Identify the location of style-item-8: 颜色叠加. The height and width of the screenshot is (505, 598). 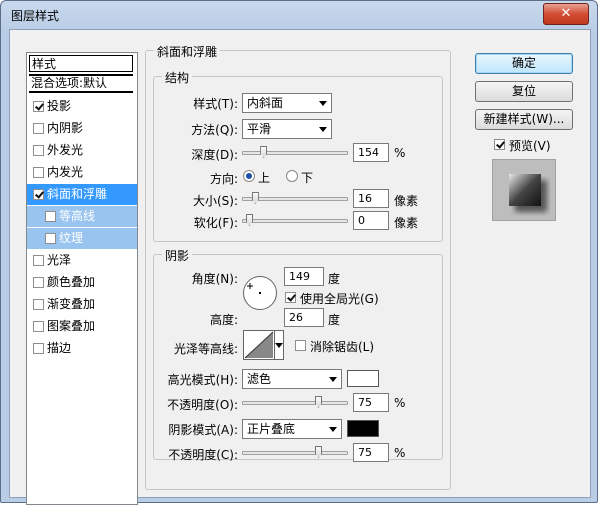
(82, 282).